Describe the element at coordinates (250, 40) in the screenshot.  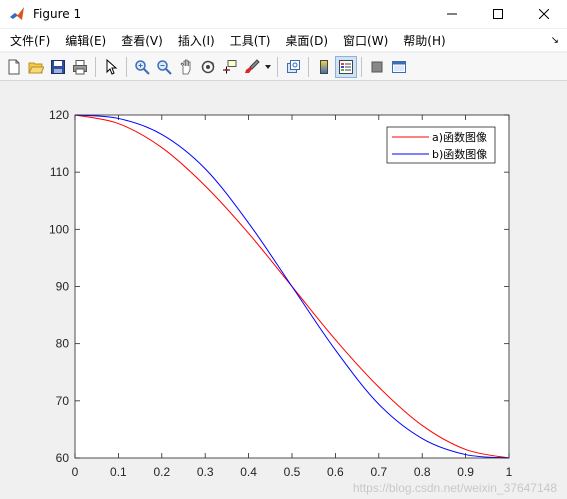
I see `menu-tools: 工具(T)` at that location.